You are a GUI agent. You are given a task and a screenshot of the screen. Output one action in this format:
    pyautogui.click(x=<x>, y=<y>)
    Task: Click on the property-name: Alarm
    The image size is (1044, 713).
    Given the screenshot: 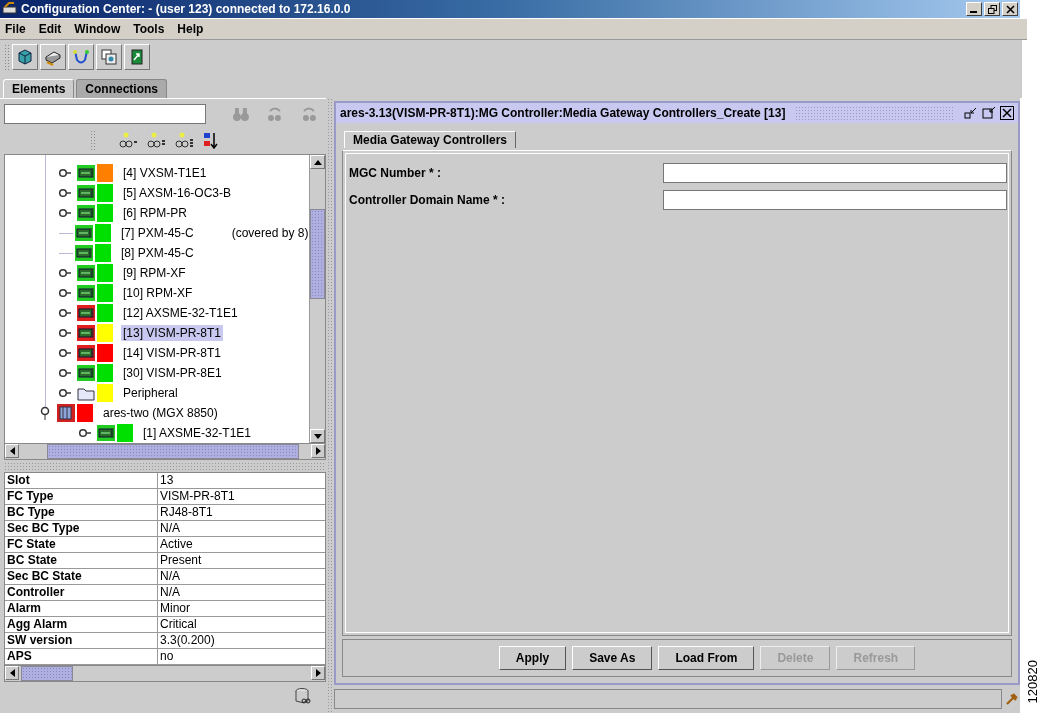 What is the action you would take?
    pyautogui.click(x=81, y=608)
    